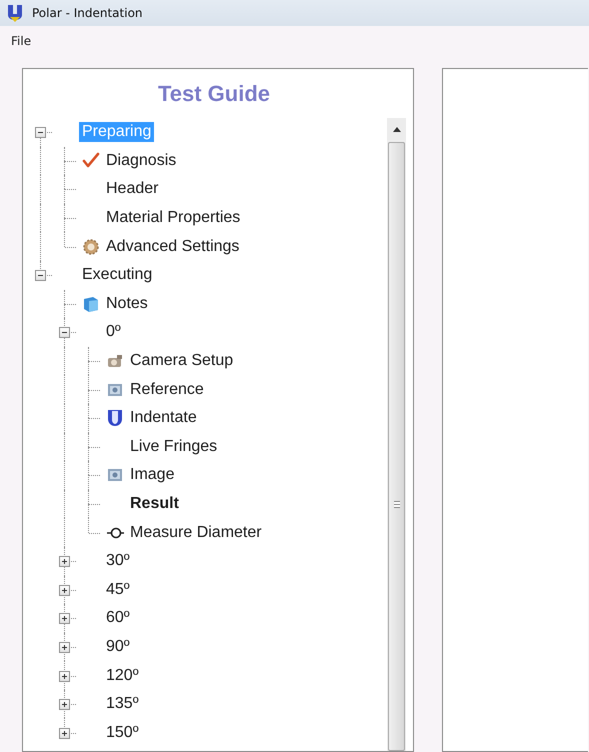 The height and width of the screenshot is (752, 589). I want to click on tree-item: Measure Diameter, so click(196, 532).